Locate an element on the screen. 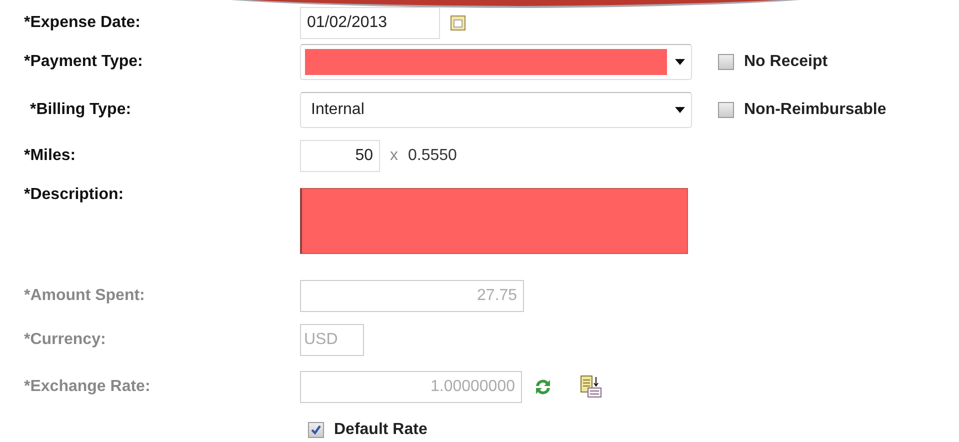  checkbox-label: Non-Reimbursable is located at coordinates (815, 110).